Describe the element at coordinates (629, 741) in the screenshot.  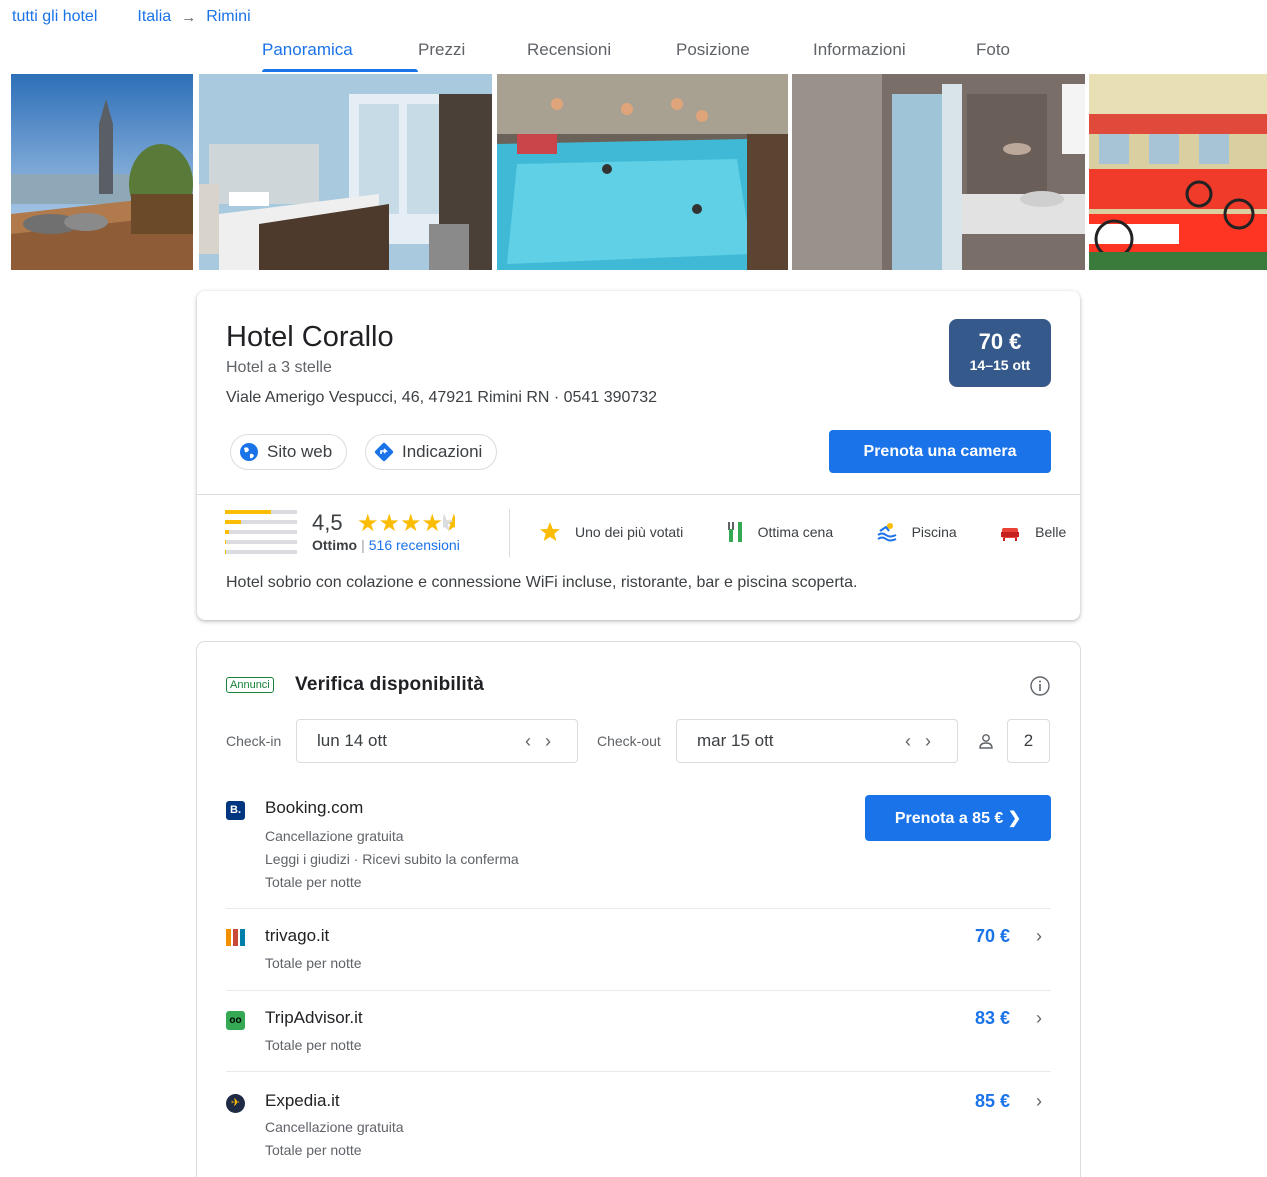
I see `checkout-label: Check-out` at that location.